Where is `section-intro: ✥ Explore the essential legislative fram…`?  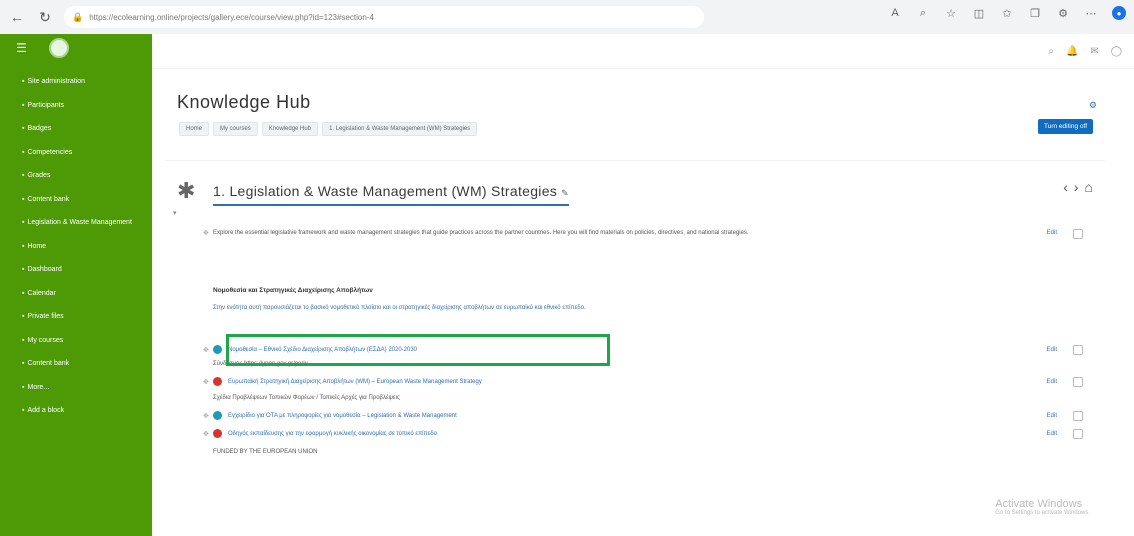 section-intro: ✥ Explore the essential legislative fram… is located at coordinates (648, 234).